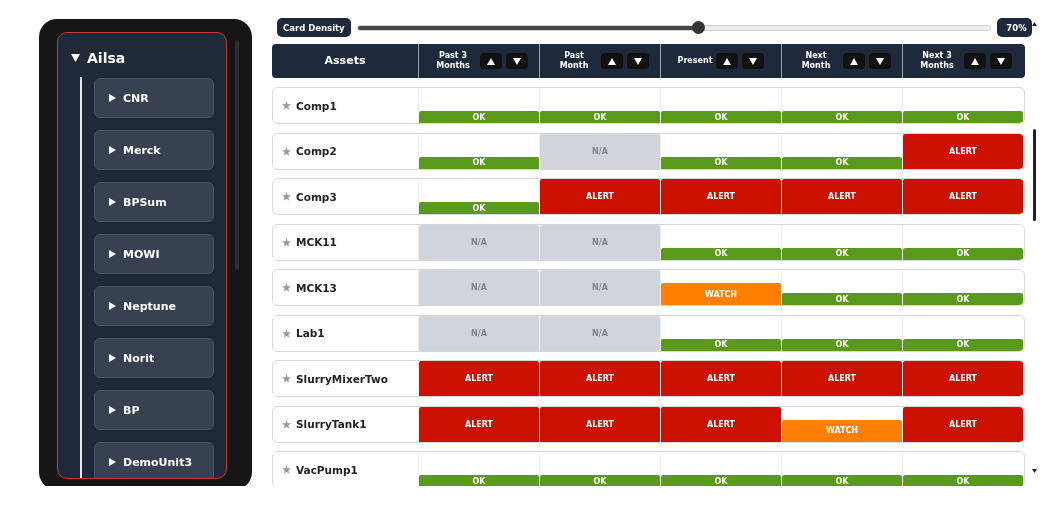 Image resolution: width=1062 pixels, height=505 pixels. What do you see at coordinates (316, 151) in the screenshot?
I see `asset-name: Comp2` at bounding box center [316, 151].